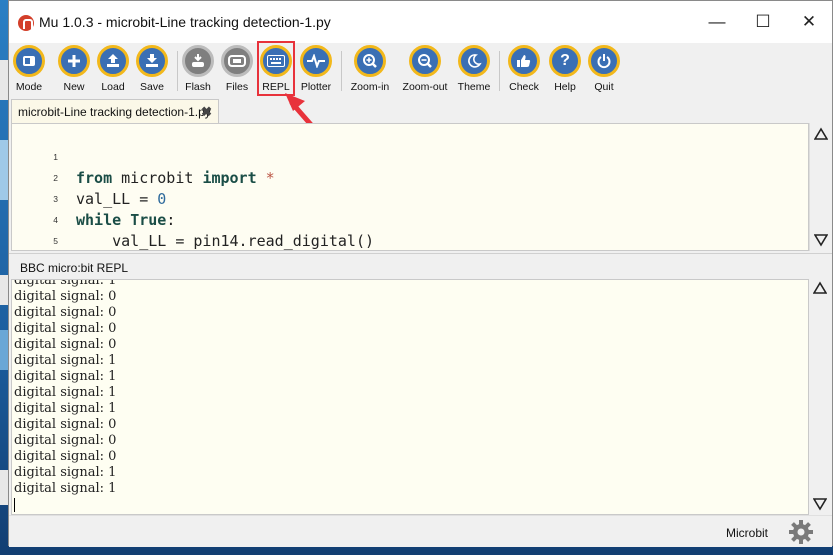 The width and height of the screenshot is (833, 555). What do you see at coordinates (420, 111) in the screenshot?
I see `tab-bar: microbit-Line tracking detection-1.py ✖` at bounding box center [420, 111].